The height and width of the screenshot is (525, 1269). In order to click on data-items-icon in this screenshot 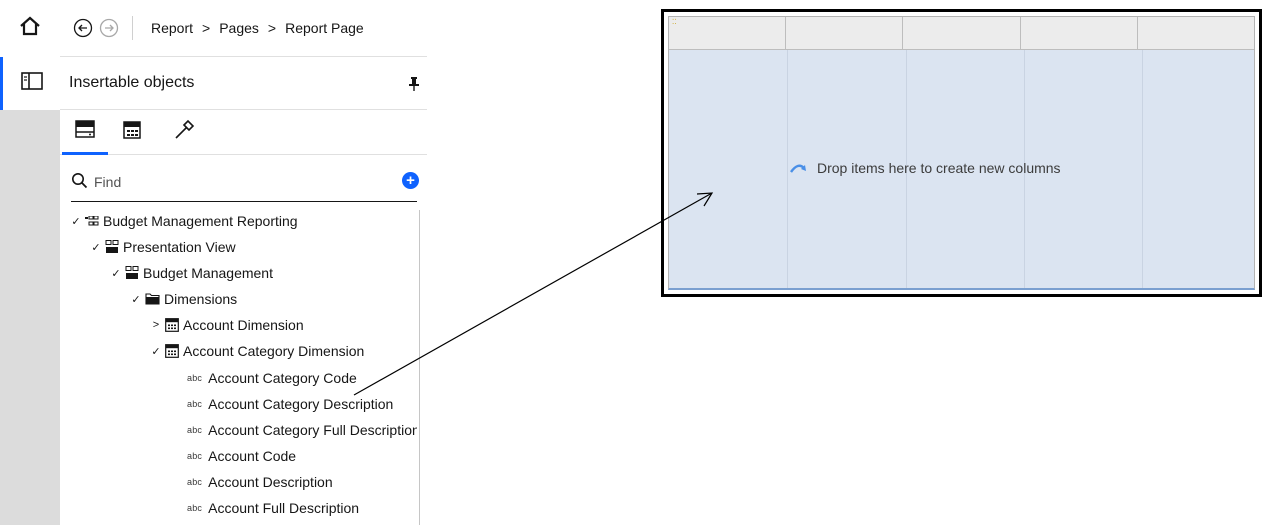, I will do `click(132, 132)`.